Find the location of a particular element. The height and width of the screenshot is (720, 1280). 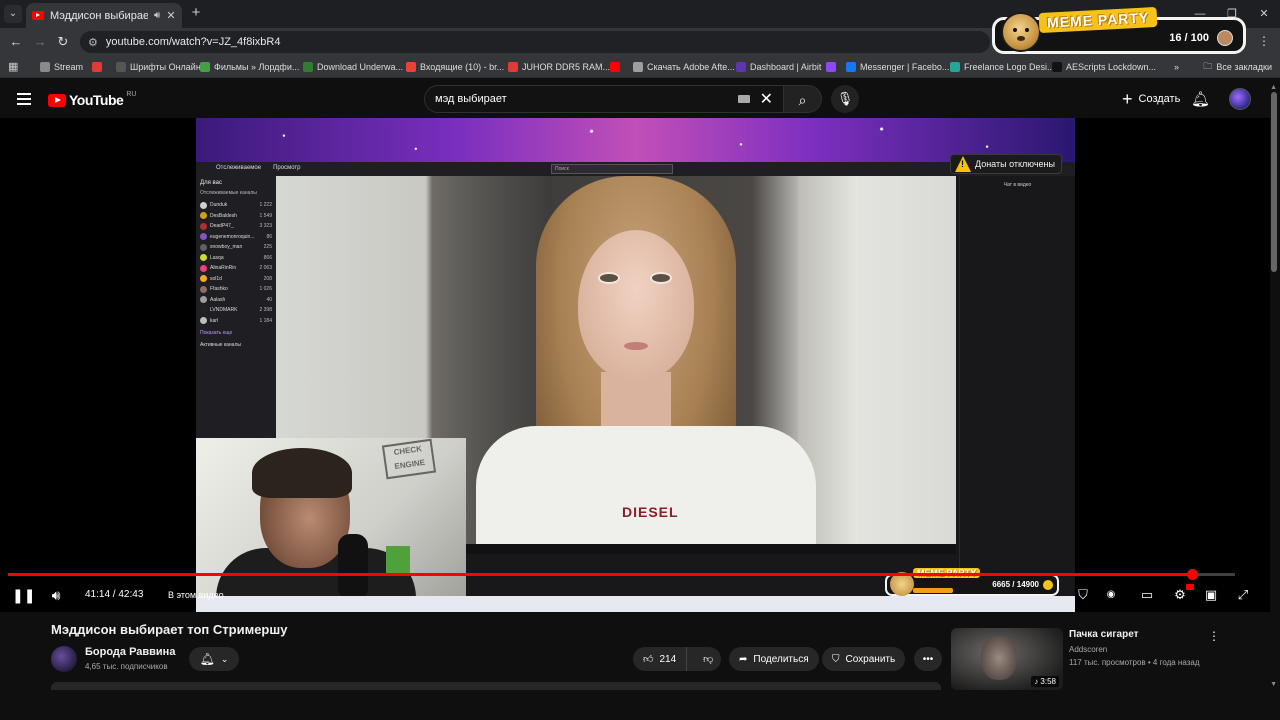

channel-row-name: Aalash is located at coordinates (218, 299).